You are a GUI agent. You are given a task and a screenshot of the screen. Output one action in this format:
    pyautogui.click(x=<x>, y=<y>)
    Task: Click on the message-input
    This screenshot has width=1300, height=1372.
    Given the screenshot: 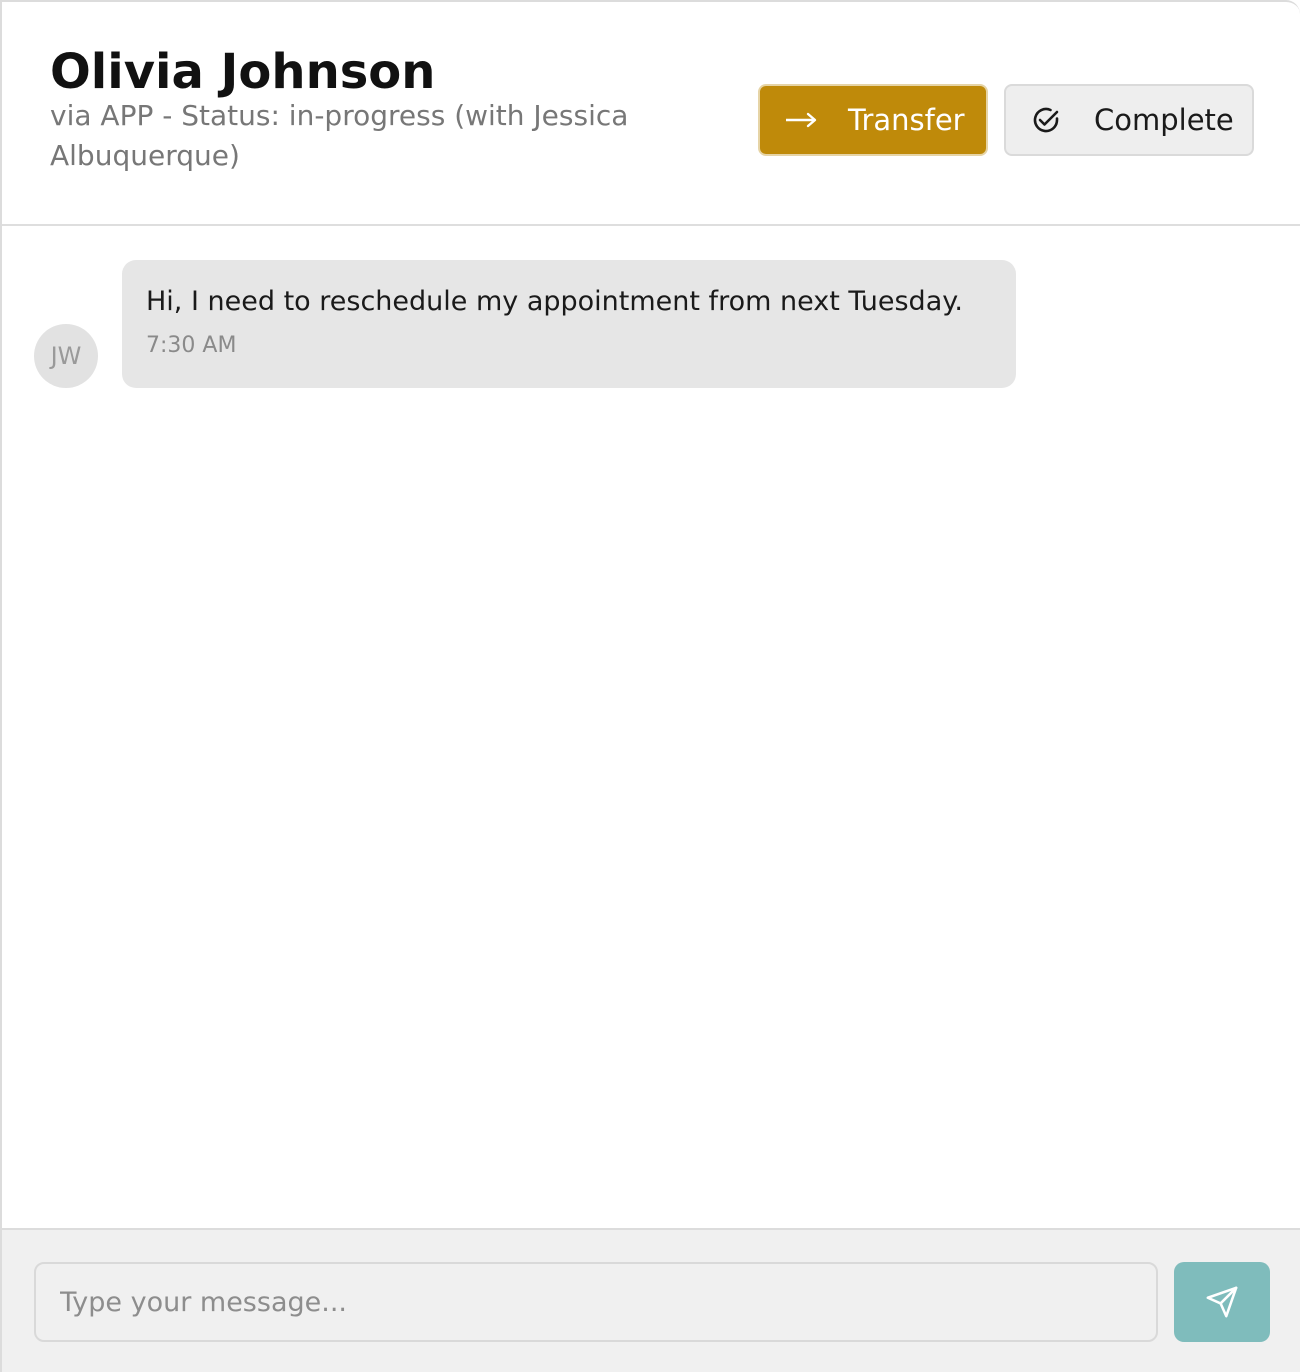 What is the action you would take?
    pyautogui.click(x=596, y=1302)
    